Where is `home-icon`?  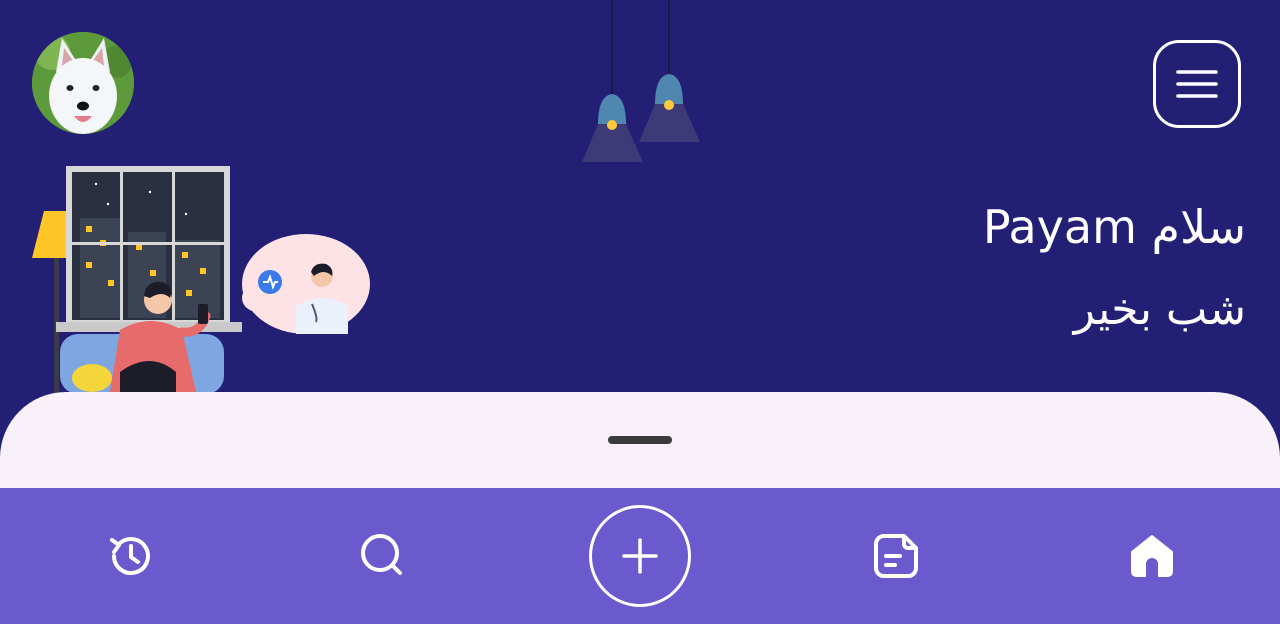 home-icon is located at coordinates (1152, 556).